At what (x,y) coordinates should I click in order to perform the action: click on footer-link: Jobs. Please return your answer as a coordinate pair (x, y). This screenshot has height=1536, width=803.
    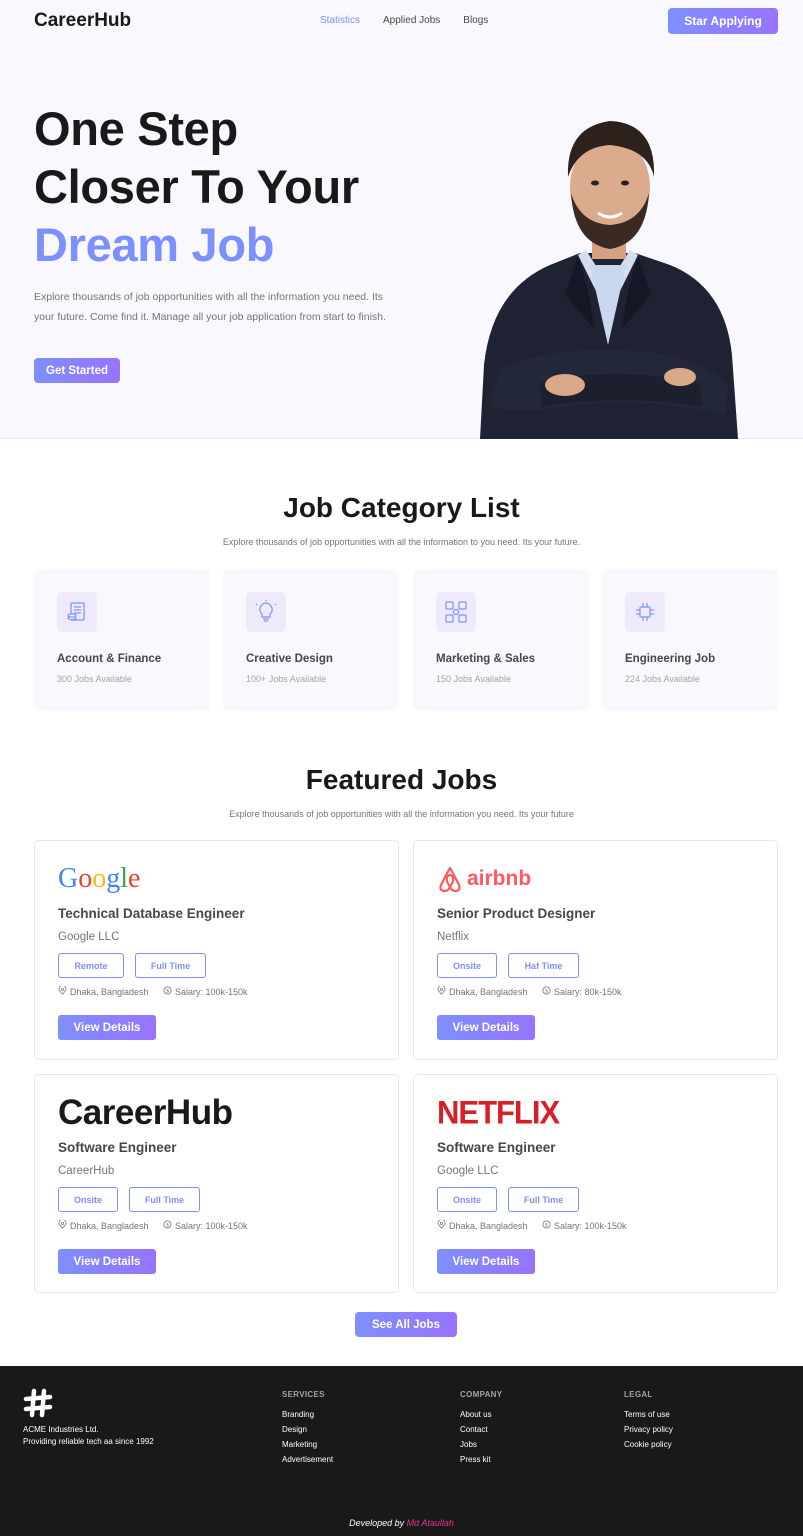
    Looking at the image, I should click on (481, 1444).